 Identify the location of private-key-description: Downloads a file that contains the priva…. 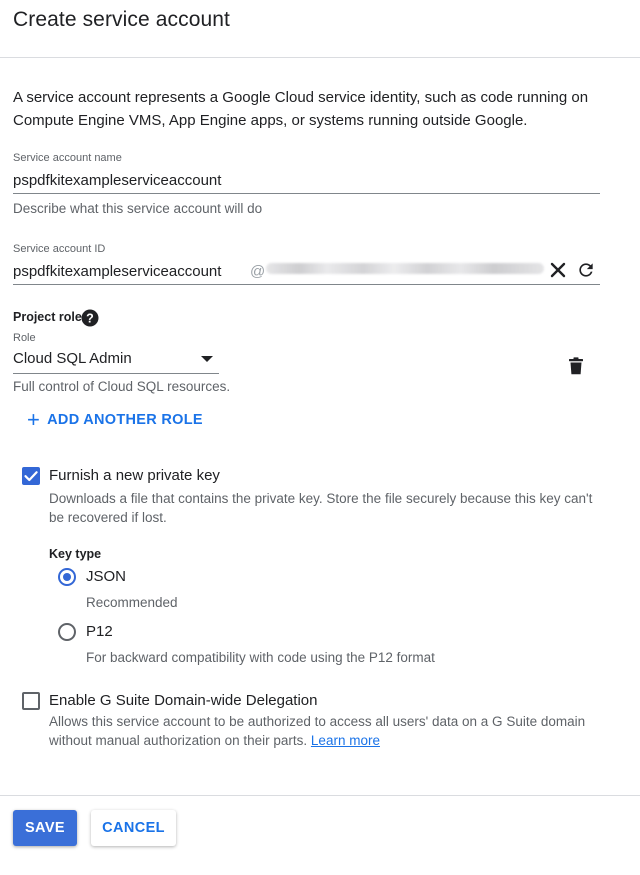
(321, 508).